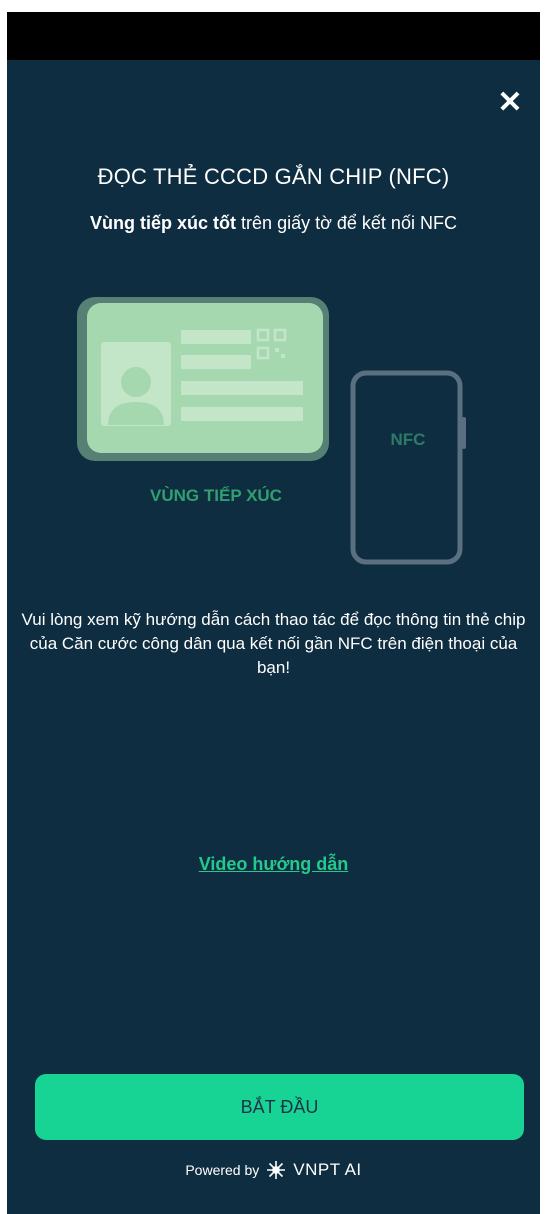 Image resolution: width=547 pixels, height=1214 pixels. Describe the element at coordinates (408, 439) in the screenshot. I see `nfc-label: NFC` at that location.